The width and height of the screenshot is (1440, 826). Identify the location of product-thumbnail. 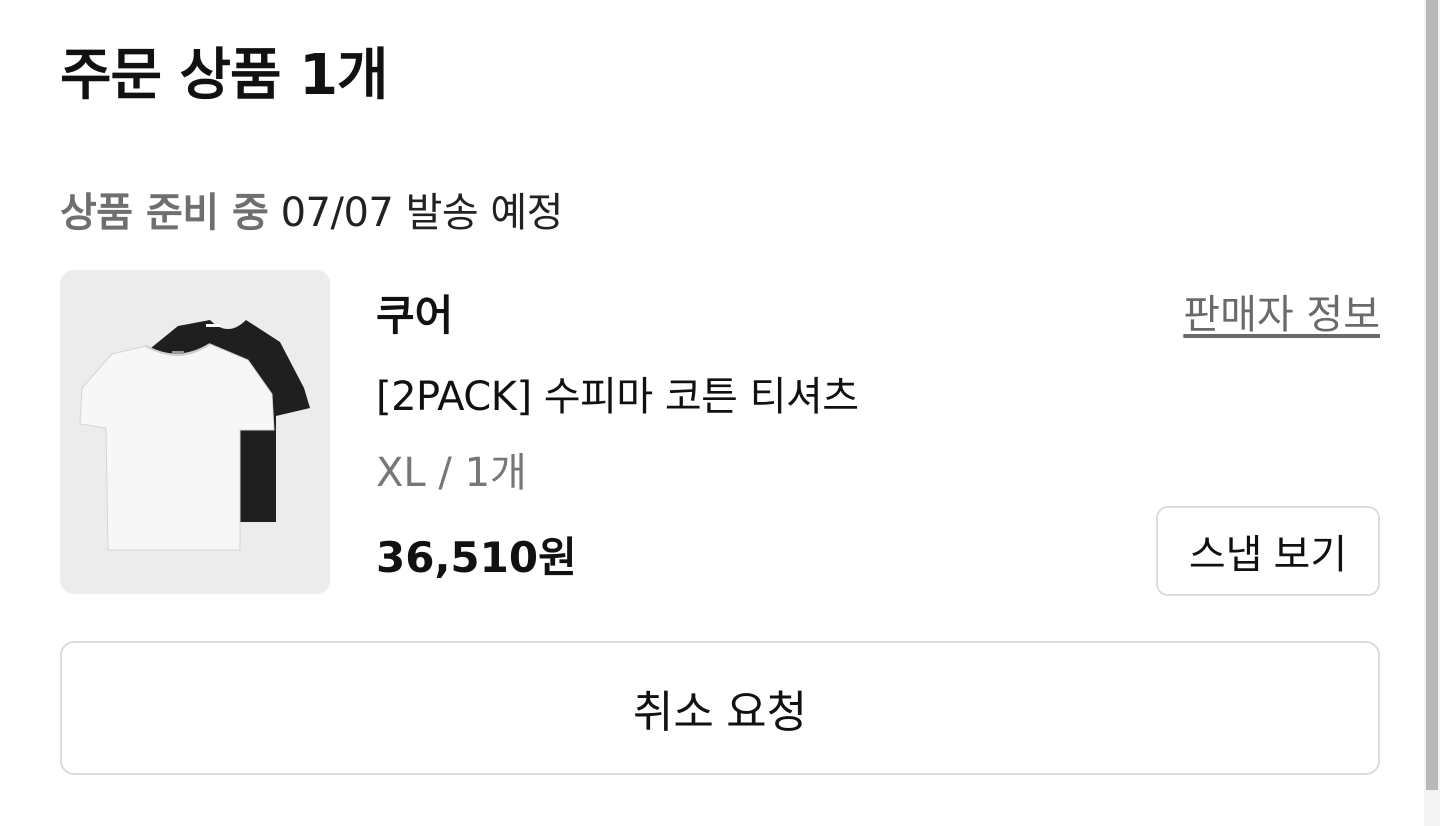
(195, 432).